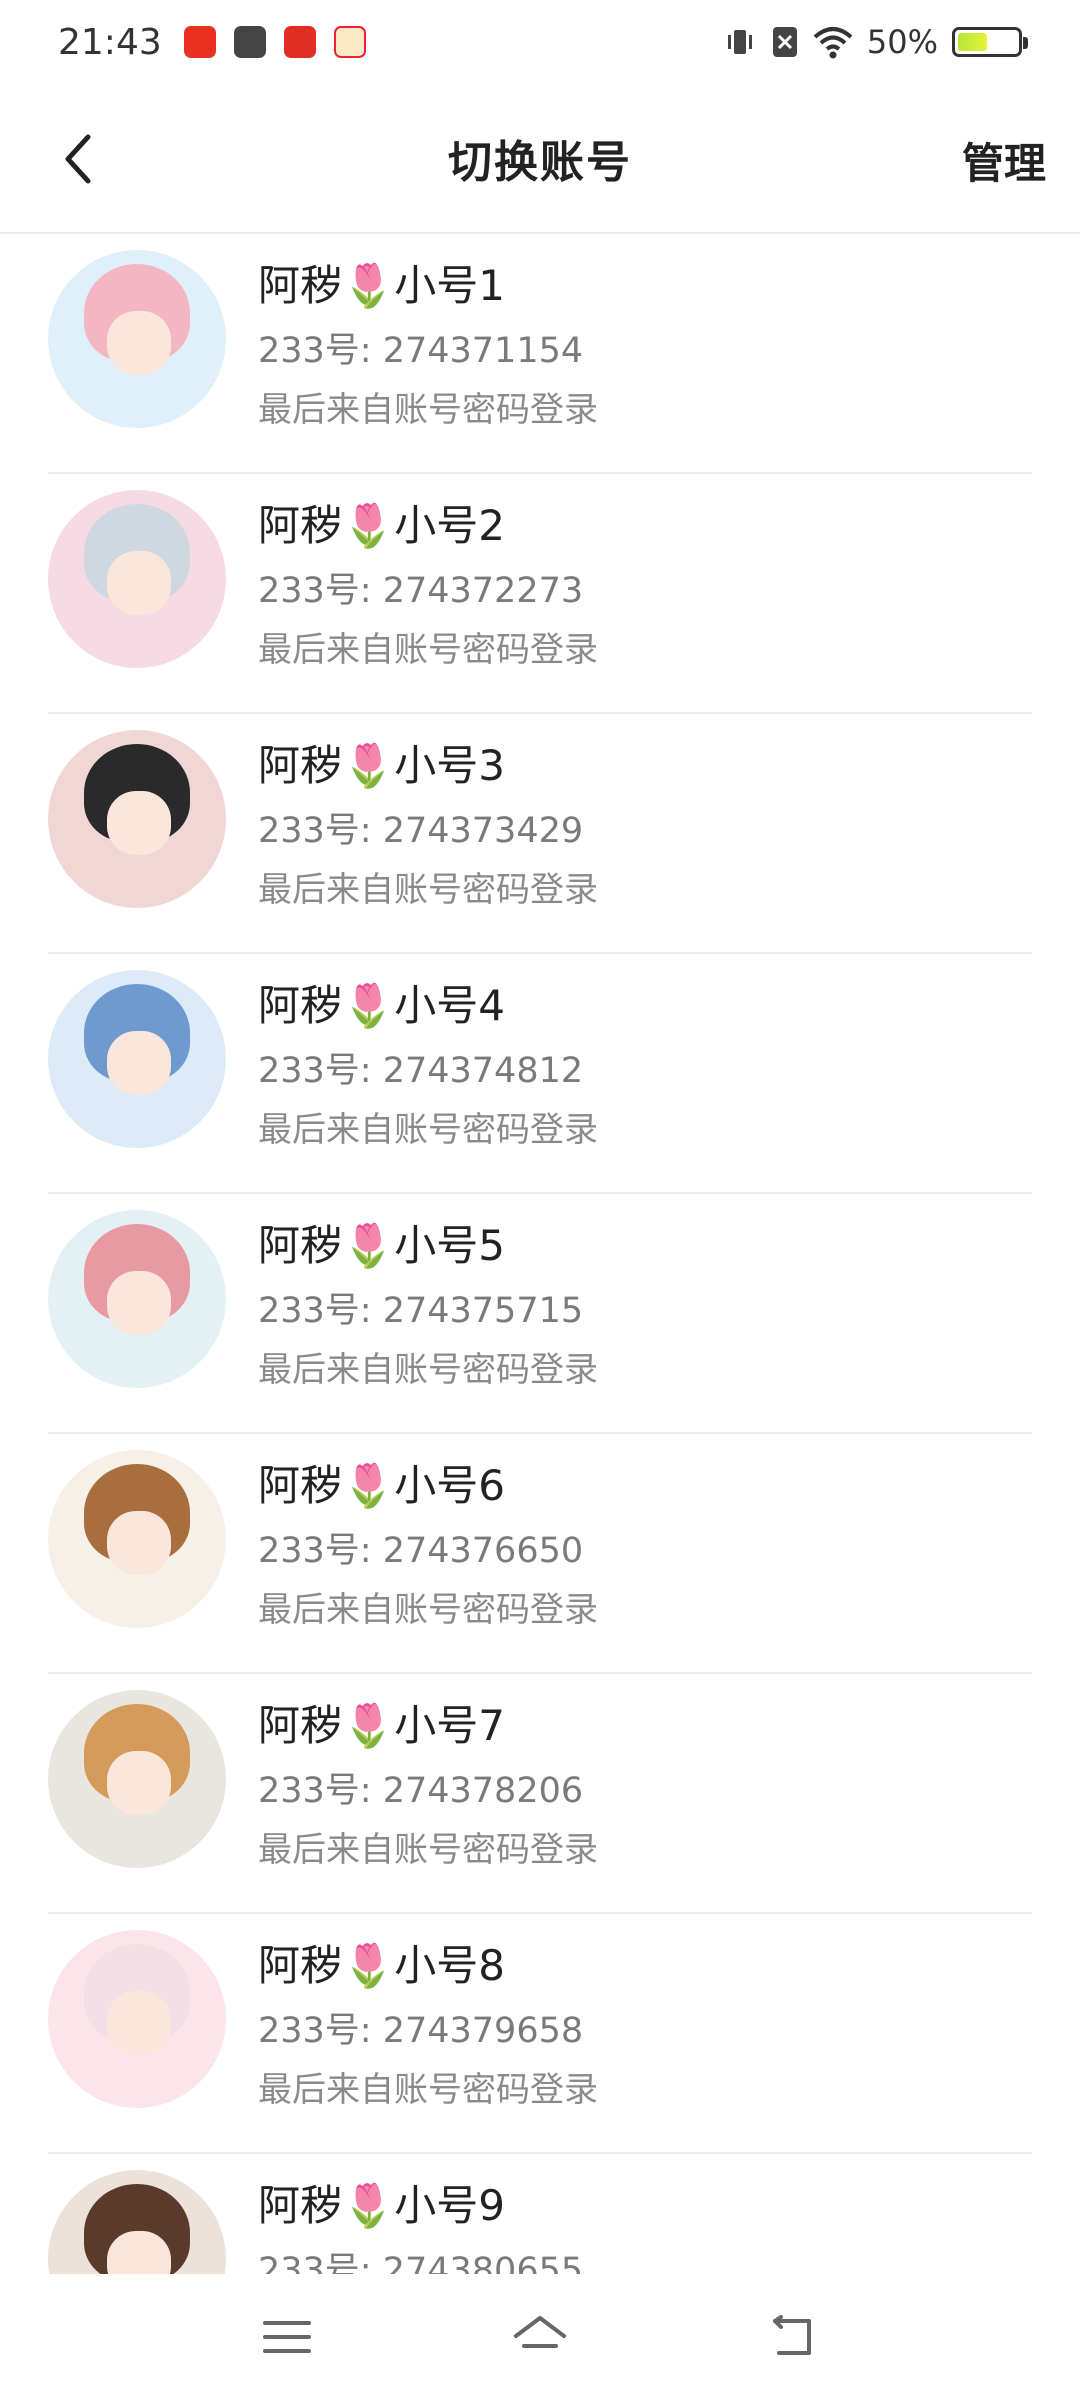 This screenshot has height=2400, width=1080. Describe the element at coordinates (421, 2031) in the screenshot. I see `account-id: 233号: 274379658` at that location.